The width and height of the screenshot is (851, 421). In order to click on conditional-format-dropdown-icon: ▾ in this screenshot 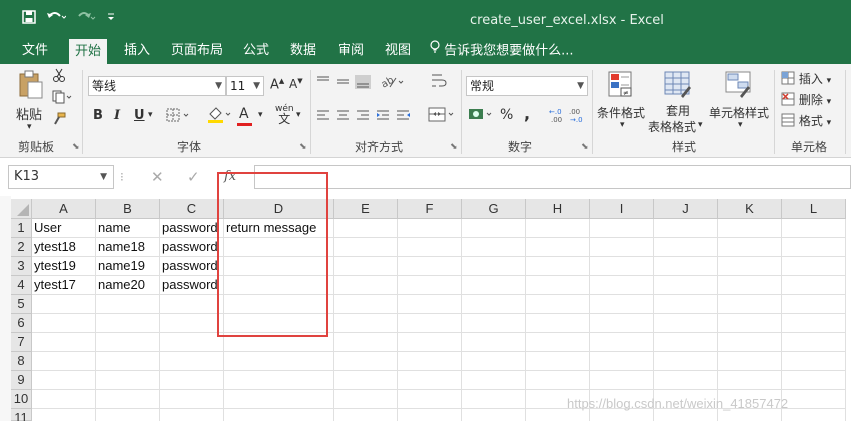, I will do `click(622, 125)`.